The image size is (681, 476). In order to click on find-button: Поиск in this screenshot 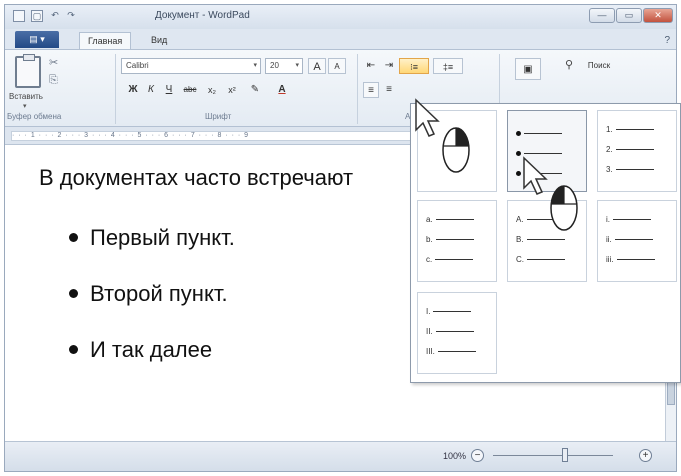, I will do `click(599, 66)`.